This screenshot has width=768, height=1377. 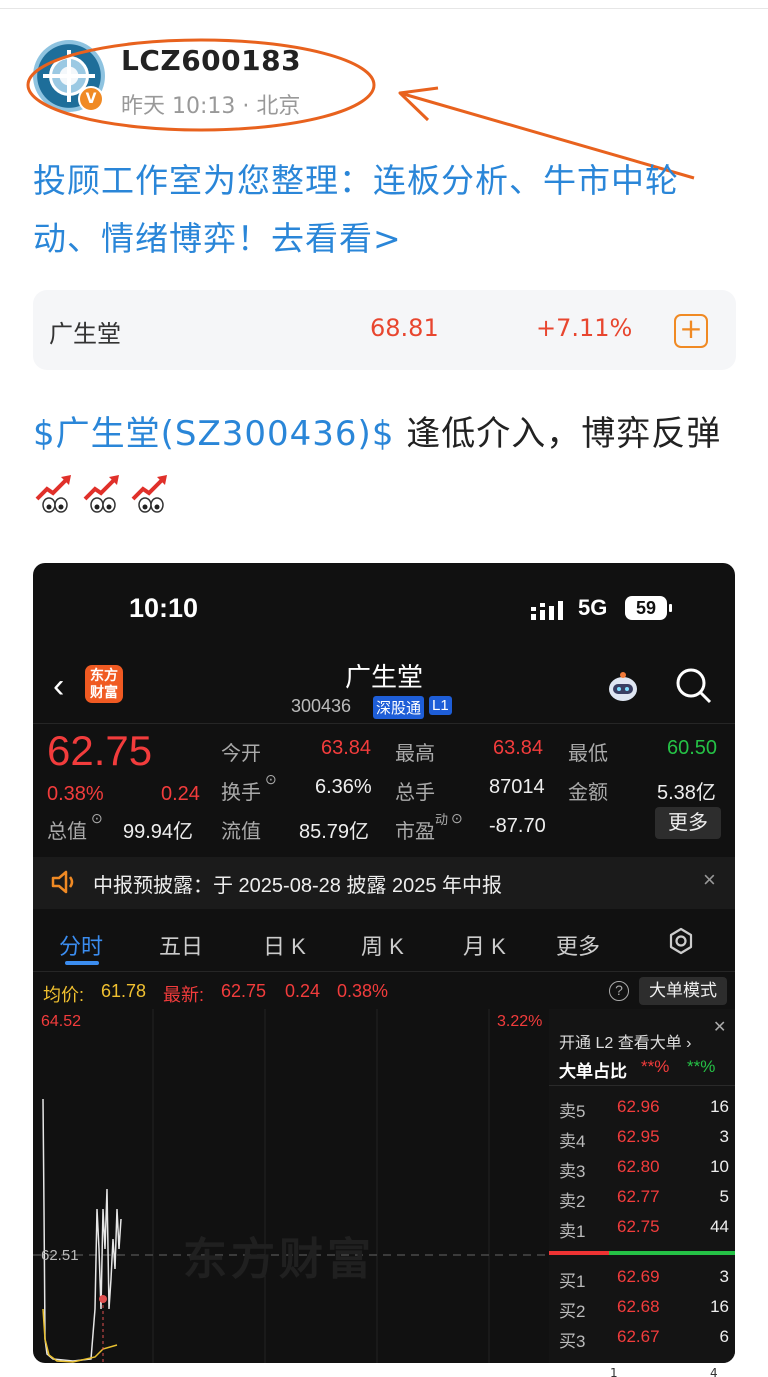 I want to click on chart-high-pct: 3.22%, so click(x=520, y=1021).